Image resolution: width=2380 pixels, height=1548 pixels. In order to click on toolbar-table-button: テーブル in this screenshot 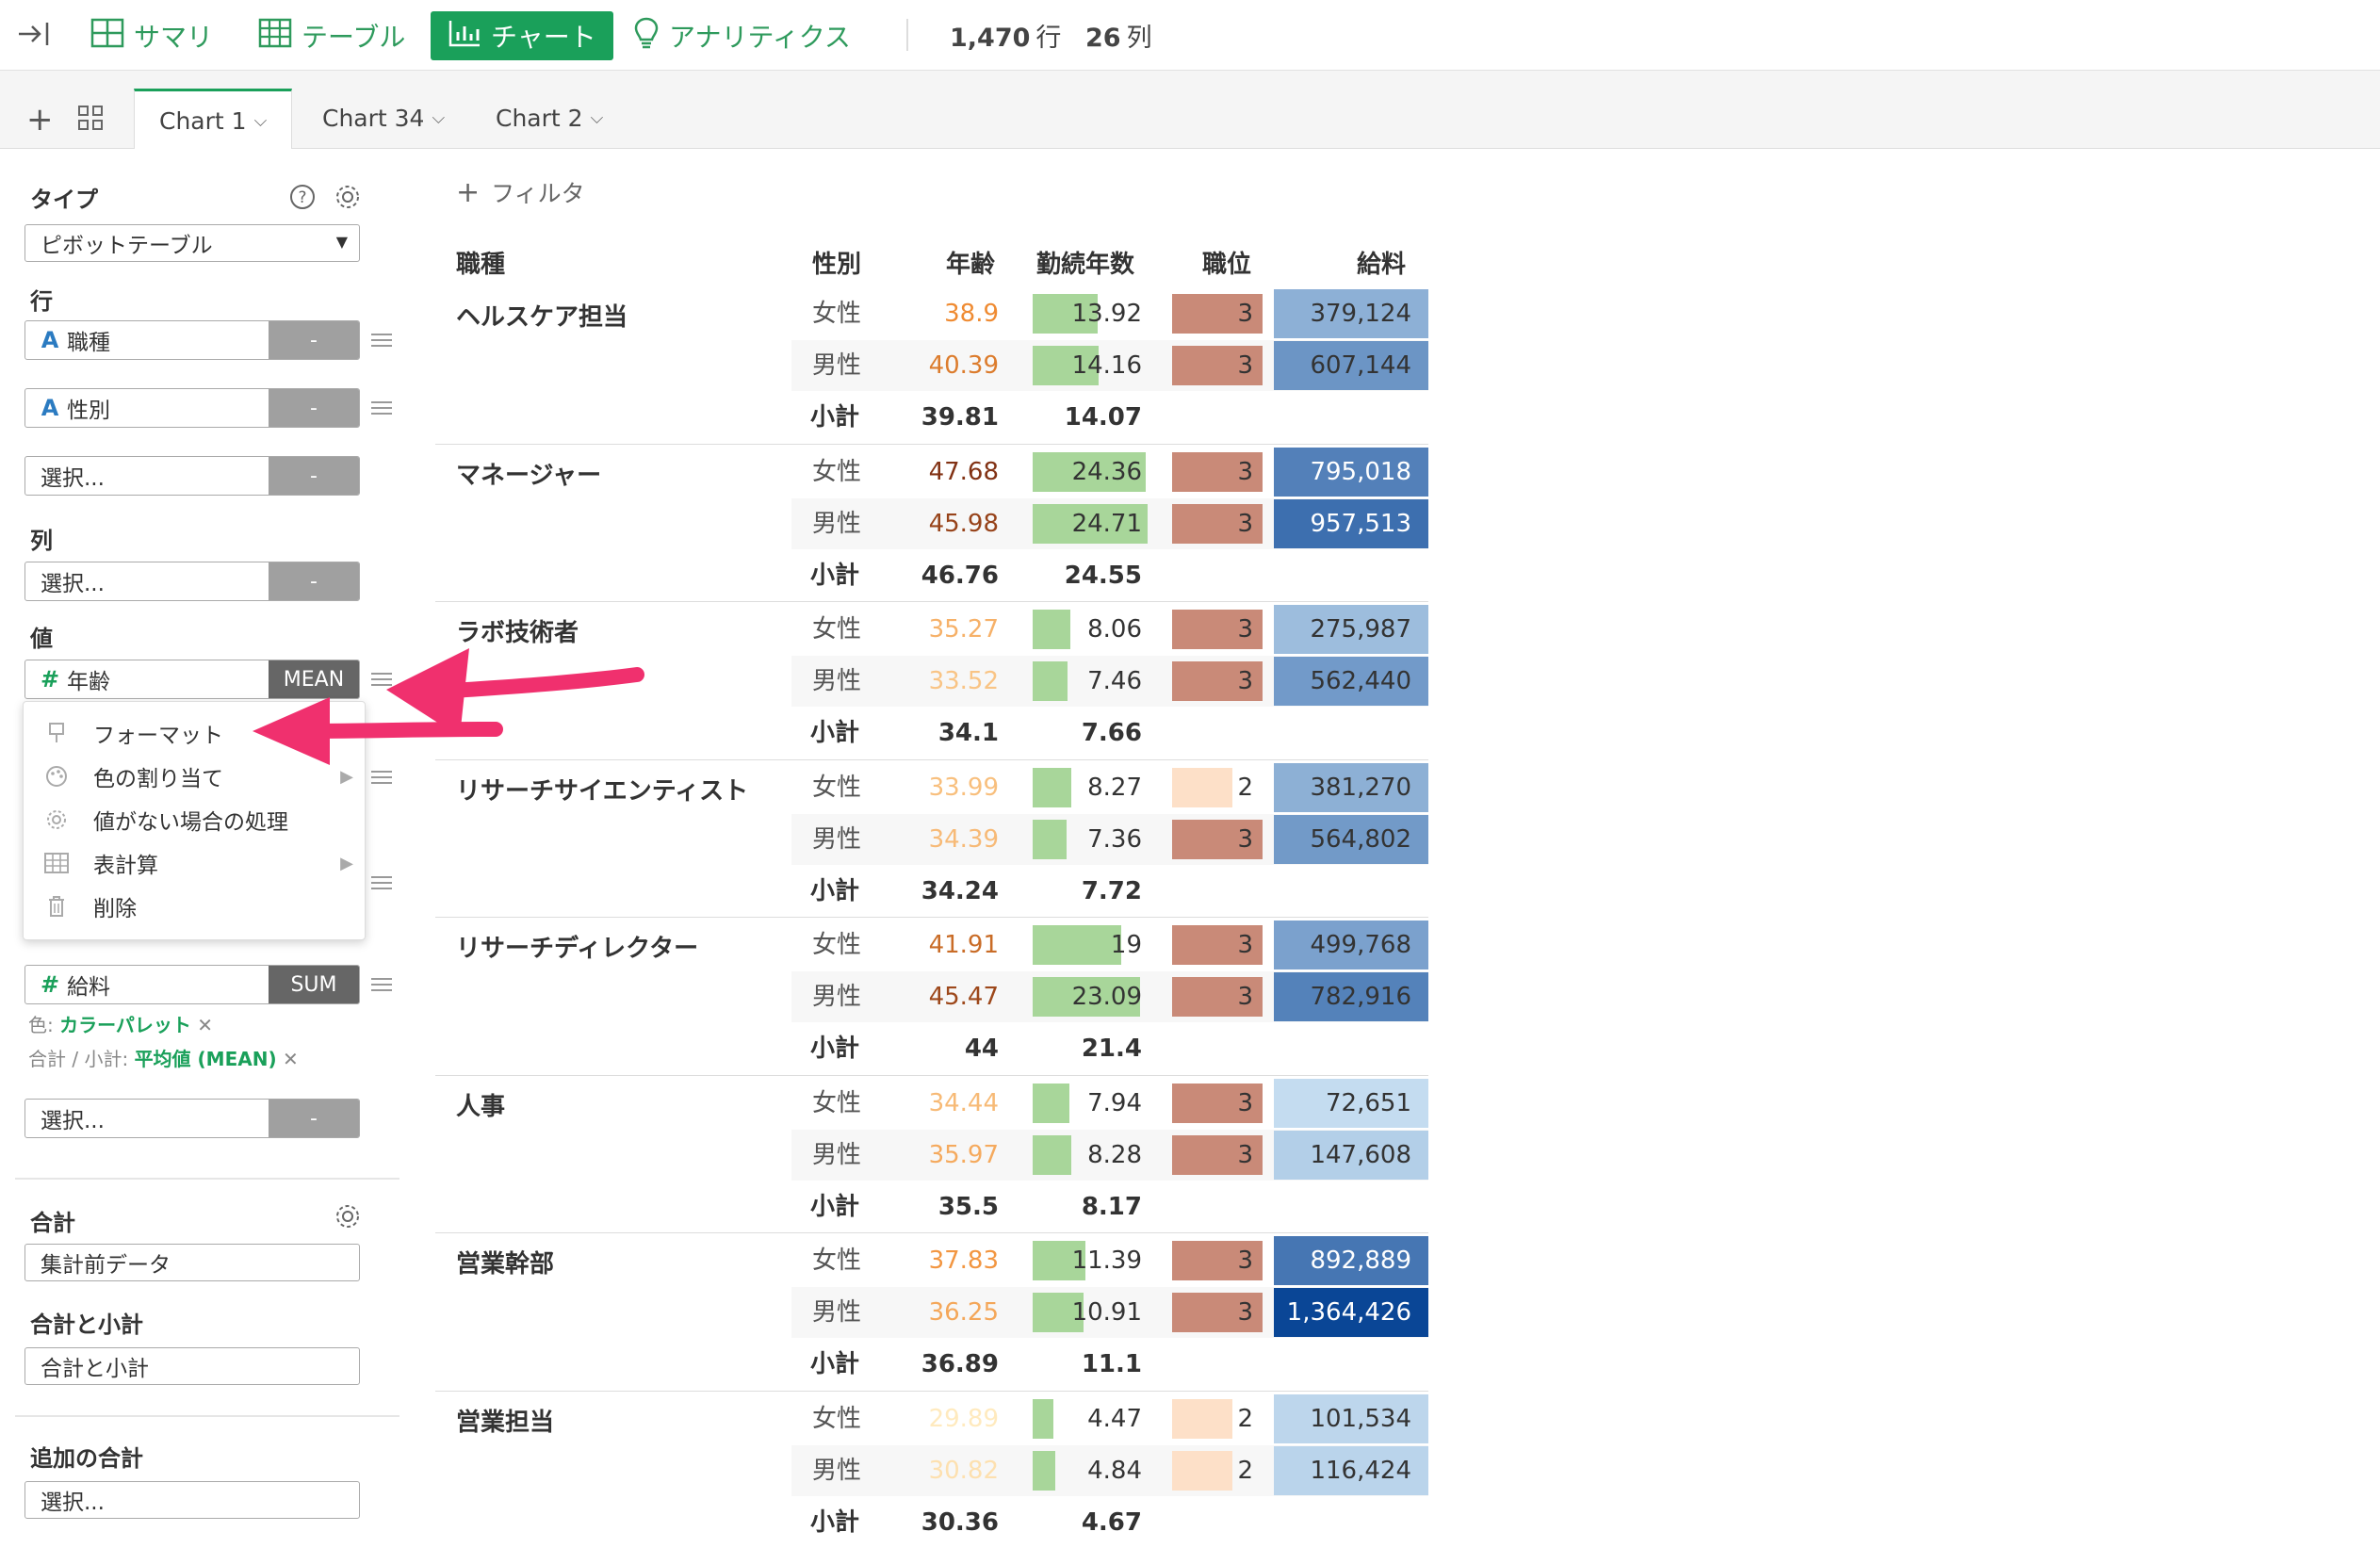, I will do `click(331, 36)`.